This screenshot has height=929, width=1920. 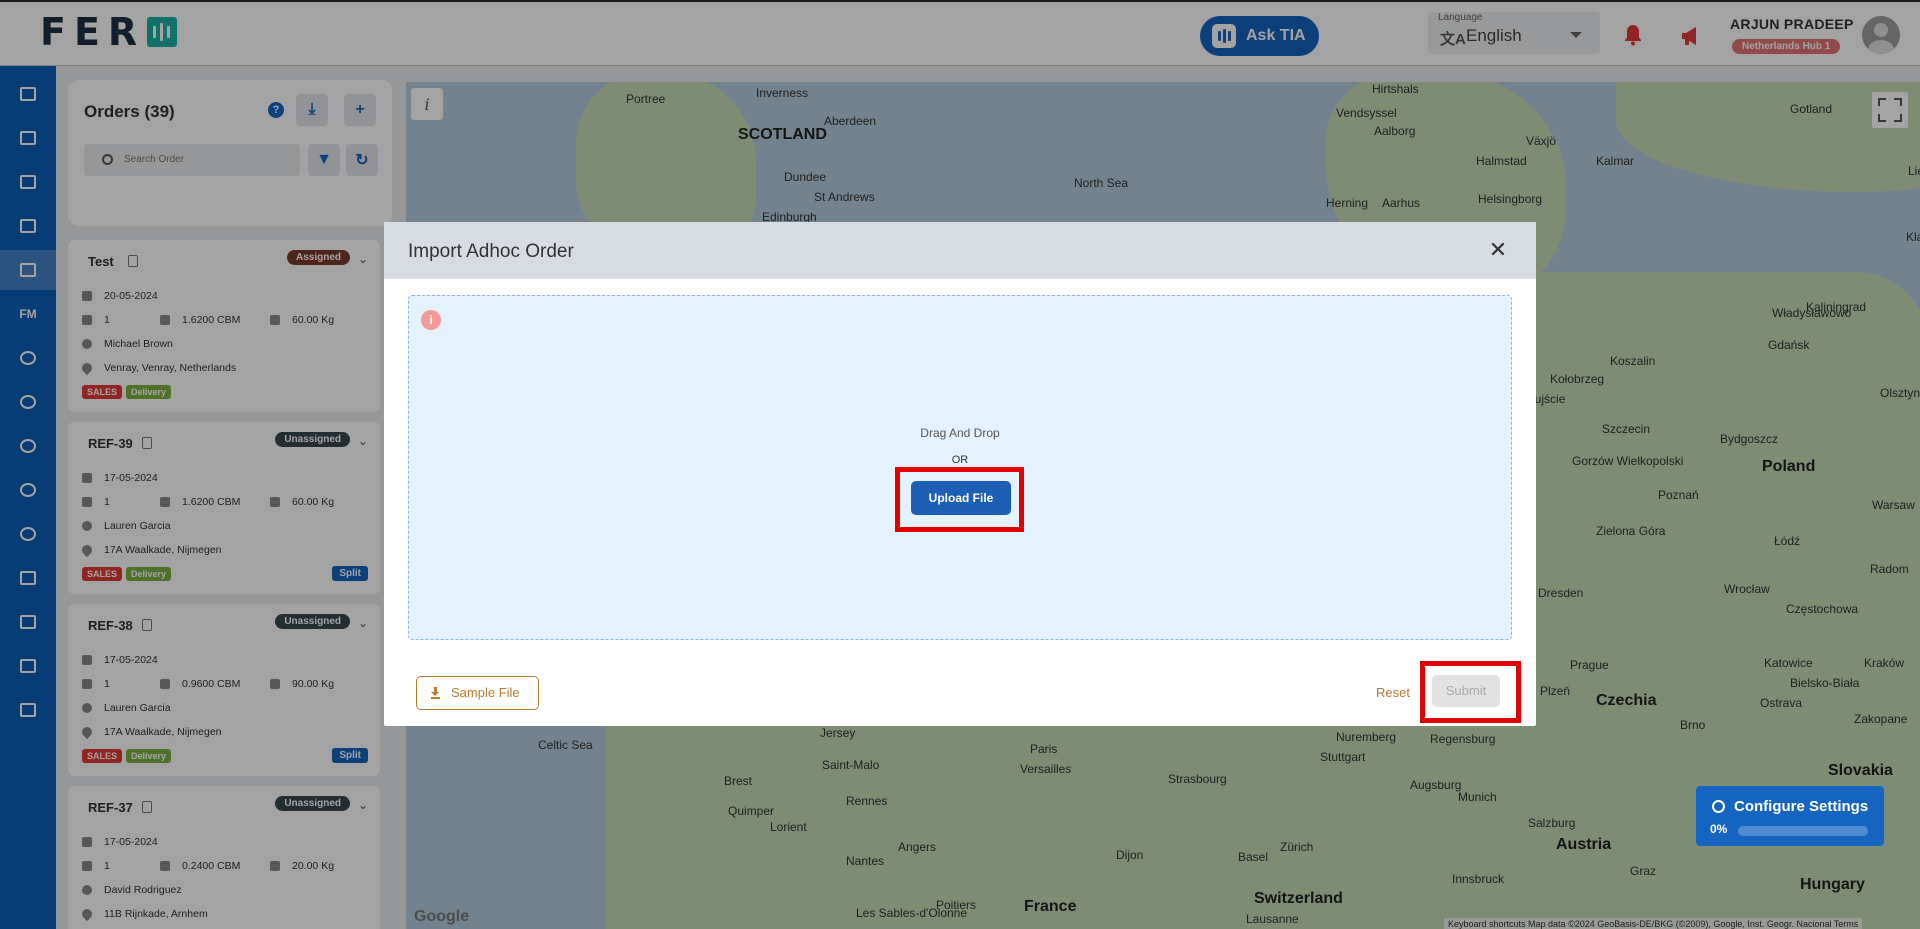 What do you see at coordinates (485, 692) in the screenshot?
I see `sample-file-label: Sample File` at bounding box center [485, 692].